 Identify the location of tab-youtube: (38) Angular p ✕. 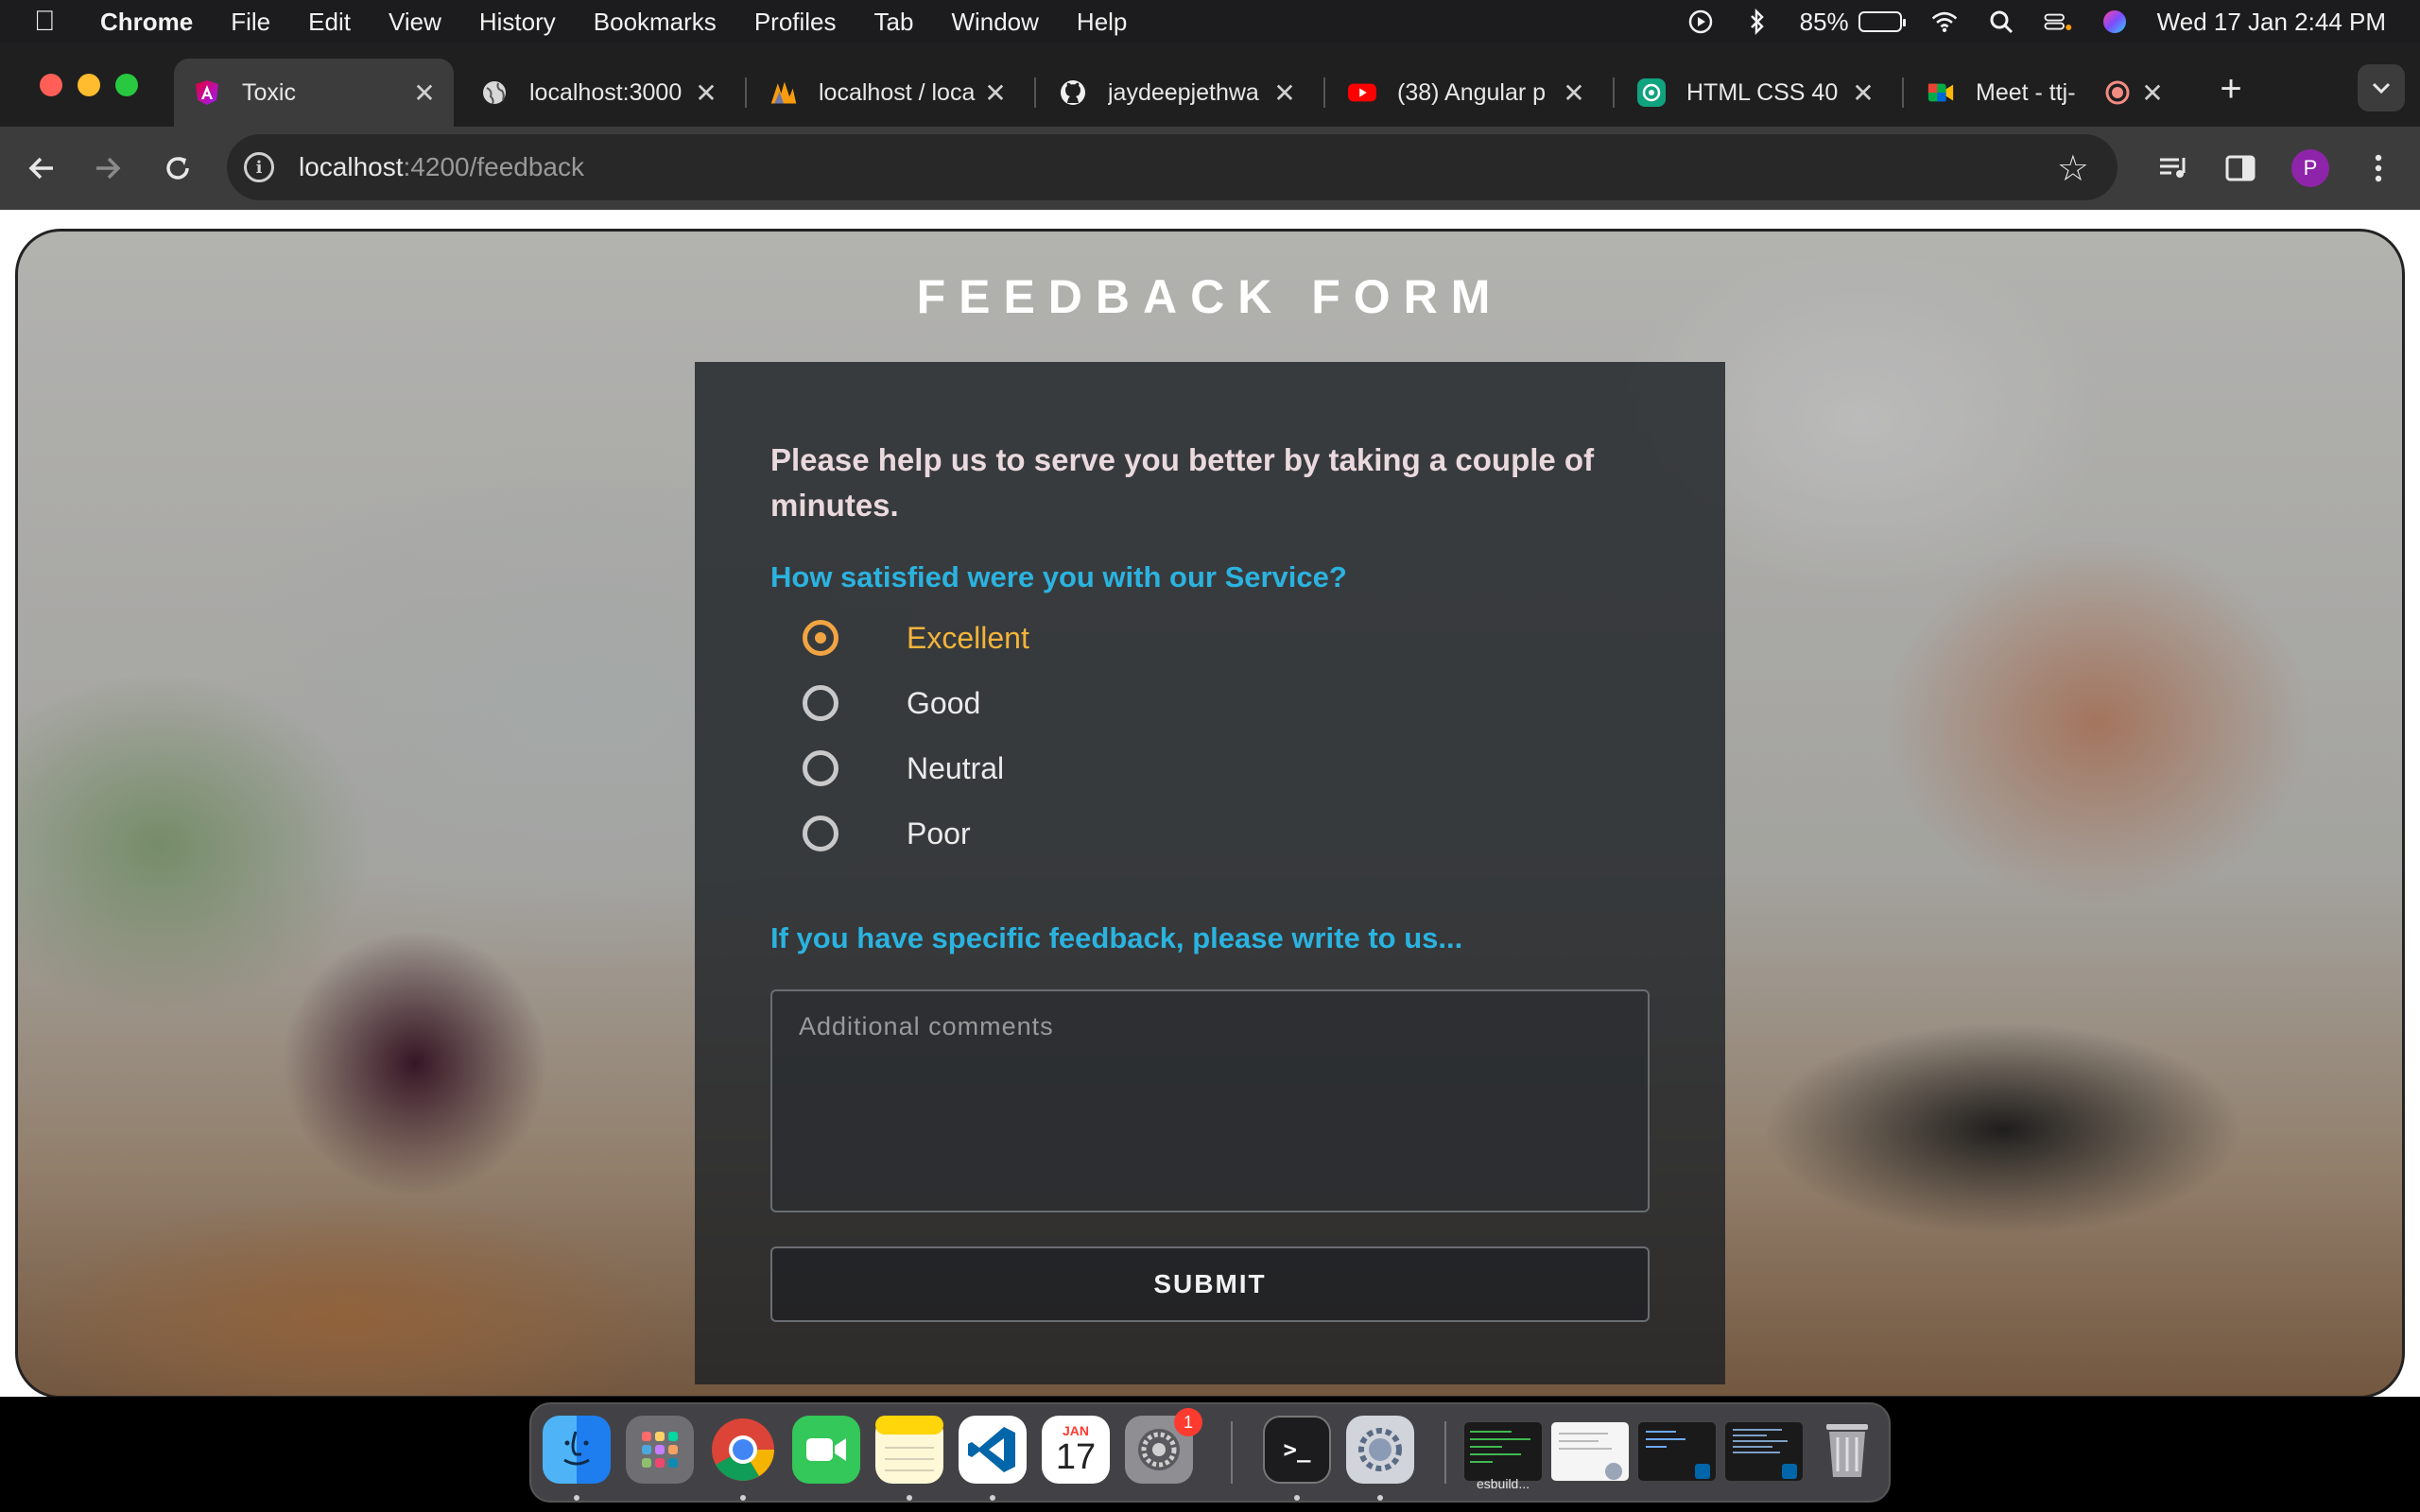
(1466, 93).